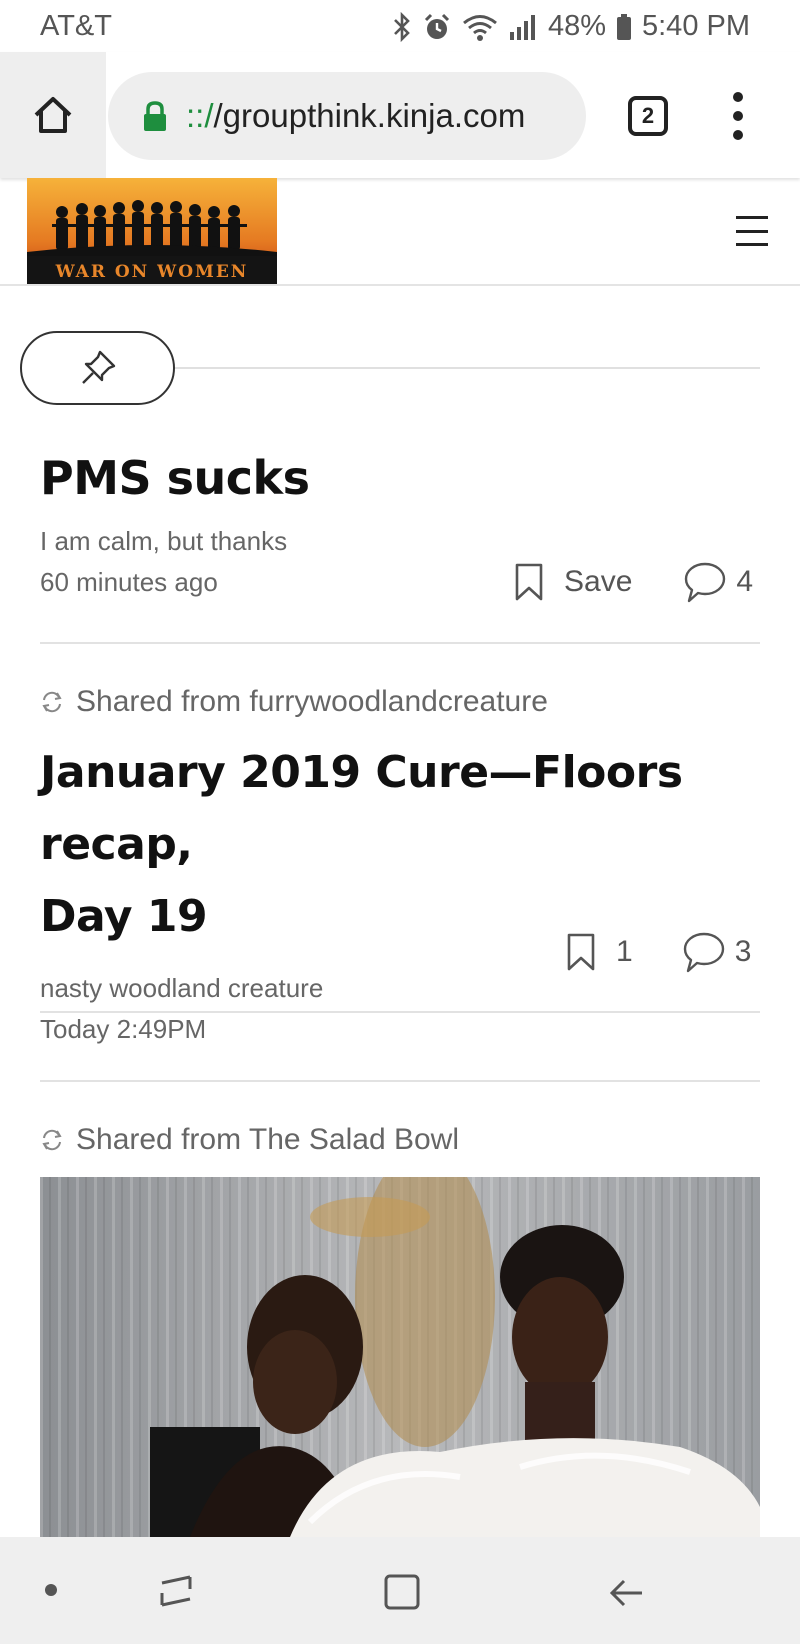 Image resolution: width=800 pixels, height=1644 pixels. What do you see at coordinates (152, 231) in the screenshot?
I see `site-logo: WAR ON WOMEN` at bounding box center [152, 231].